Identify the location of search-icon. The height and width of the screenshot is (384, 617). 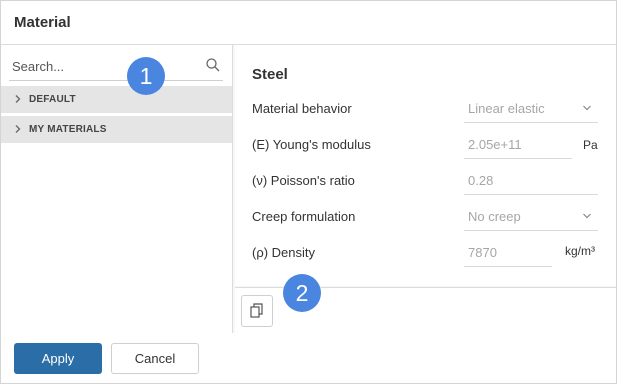
(213, 65).